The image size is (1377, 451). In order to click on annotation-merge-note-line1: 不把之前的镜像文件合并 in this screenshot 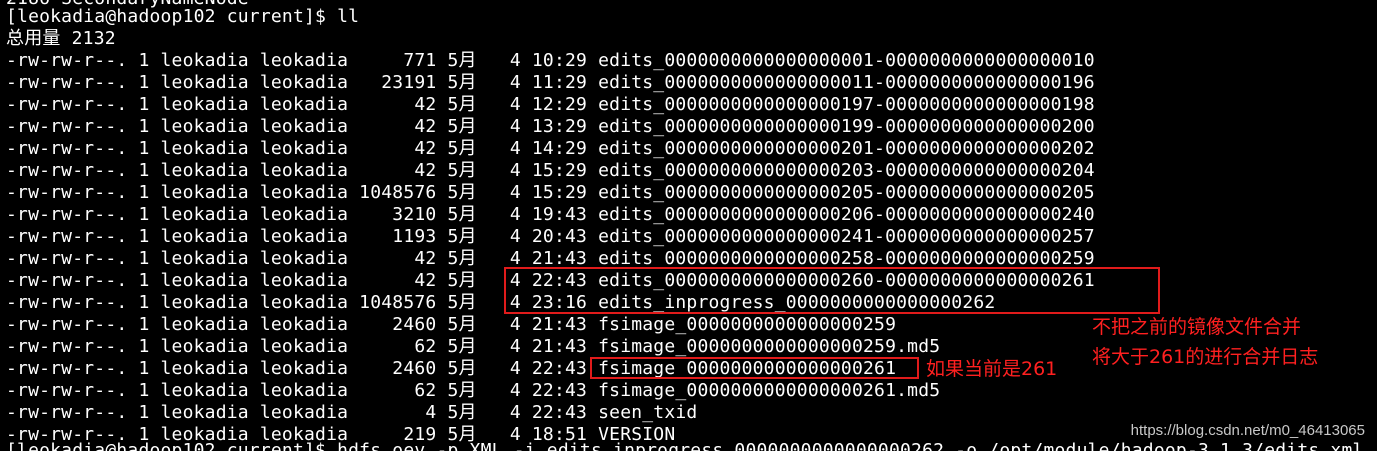, I will do `click(1197, 327)`.